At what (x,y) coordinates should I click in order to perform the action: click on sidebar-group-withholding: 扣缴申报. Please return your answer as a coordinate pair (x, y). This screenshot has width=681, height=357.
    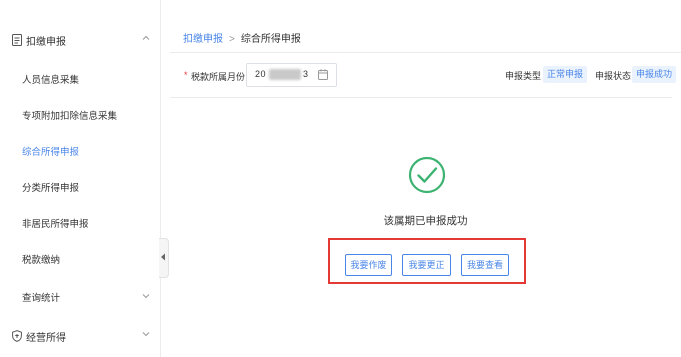
    Looking at the image, I should click on (80, 40).